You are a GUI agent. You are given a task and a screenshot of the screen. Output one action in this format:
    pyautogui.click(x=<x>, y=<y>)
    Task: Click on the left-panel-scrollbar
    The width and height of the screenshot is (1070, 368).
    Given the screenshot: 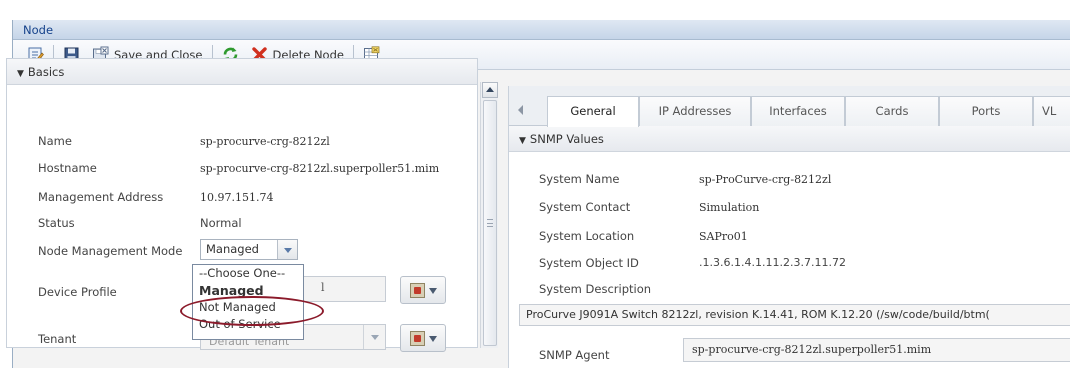 What is the action you would take?
    pyautogui.click(x=489, y=215)
    